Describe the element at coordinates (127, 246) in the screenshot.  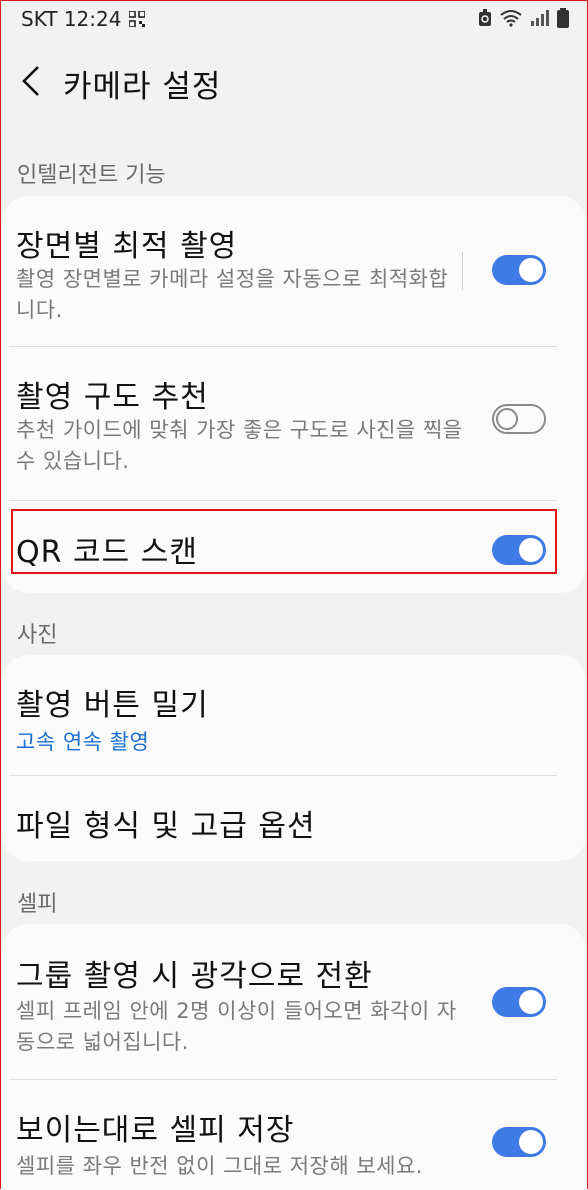
I see `setting-title: 장면별 최적 촬영` at that location.